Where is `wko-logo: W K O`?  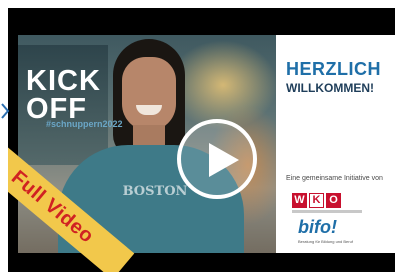 wko-logo: W K O is located at coordinates (316, 200).